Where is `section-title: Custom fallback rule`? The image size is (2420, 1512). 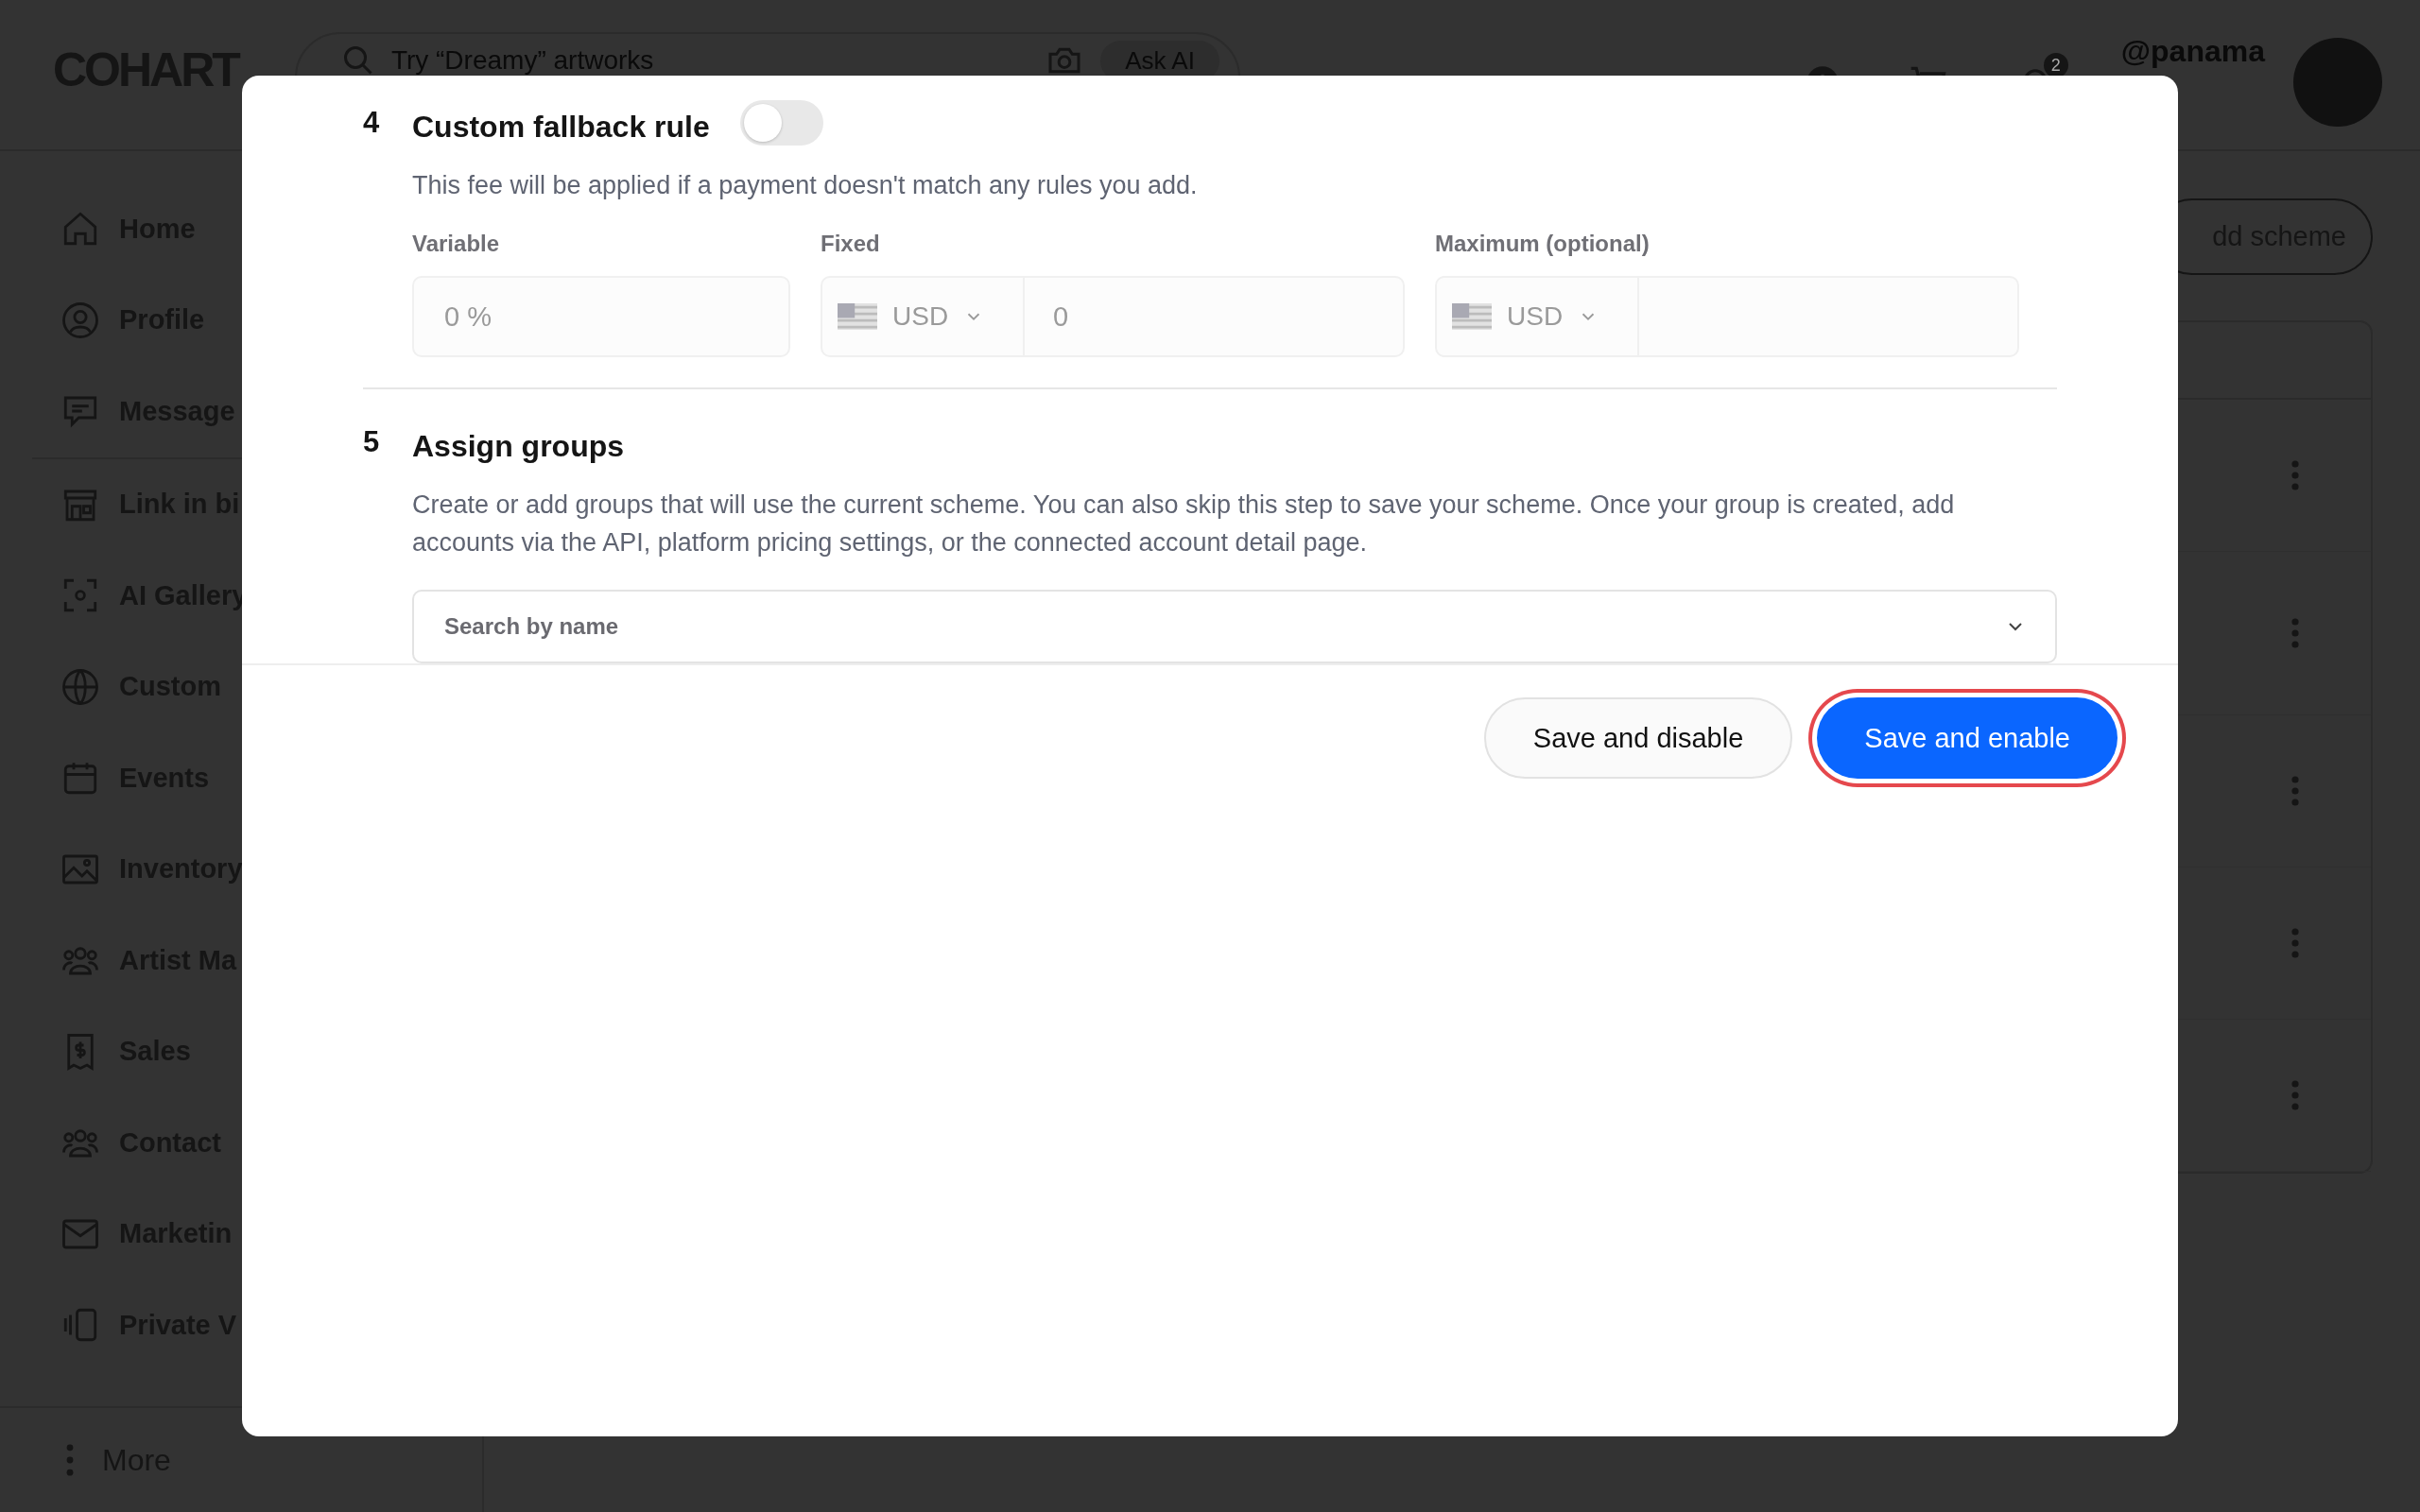 section-title: Custom fallback rule is located at coordinates (561, 127).